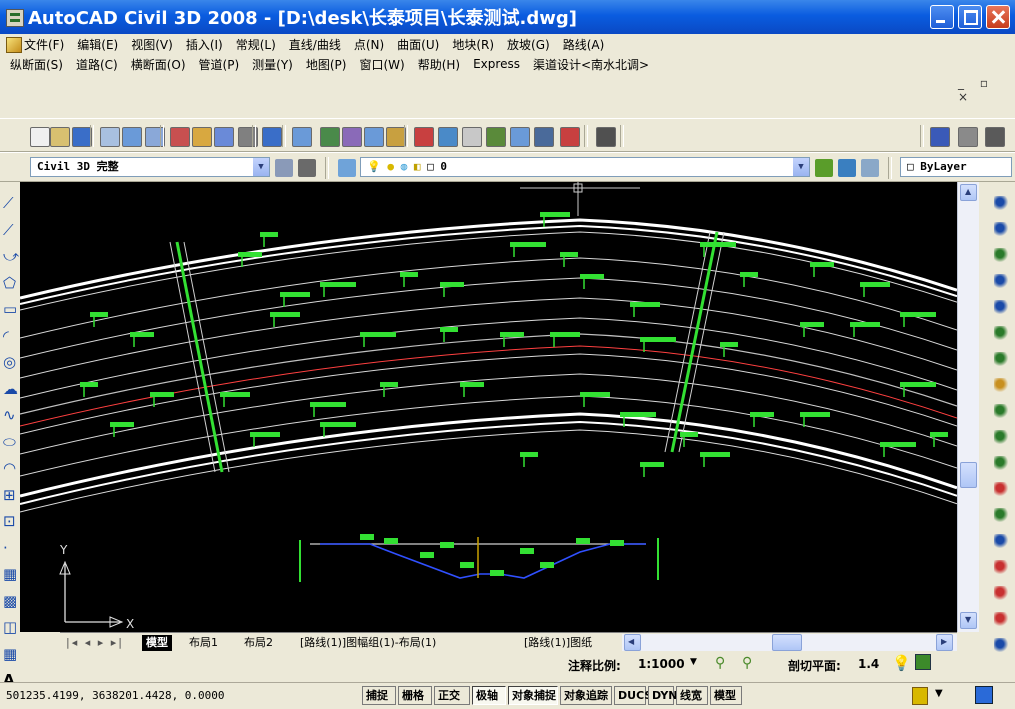 This screenshot has width=1015, height=709. Describe the element at coordinates (10, 574) in the screenshot. I see `hatch-icon: ▦` at that location.